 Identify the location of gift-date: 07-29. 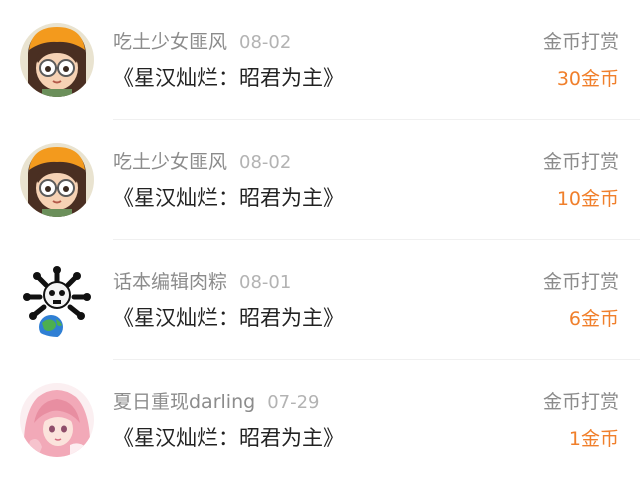
(293, 402).